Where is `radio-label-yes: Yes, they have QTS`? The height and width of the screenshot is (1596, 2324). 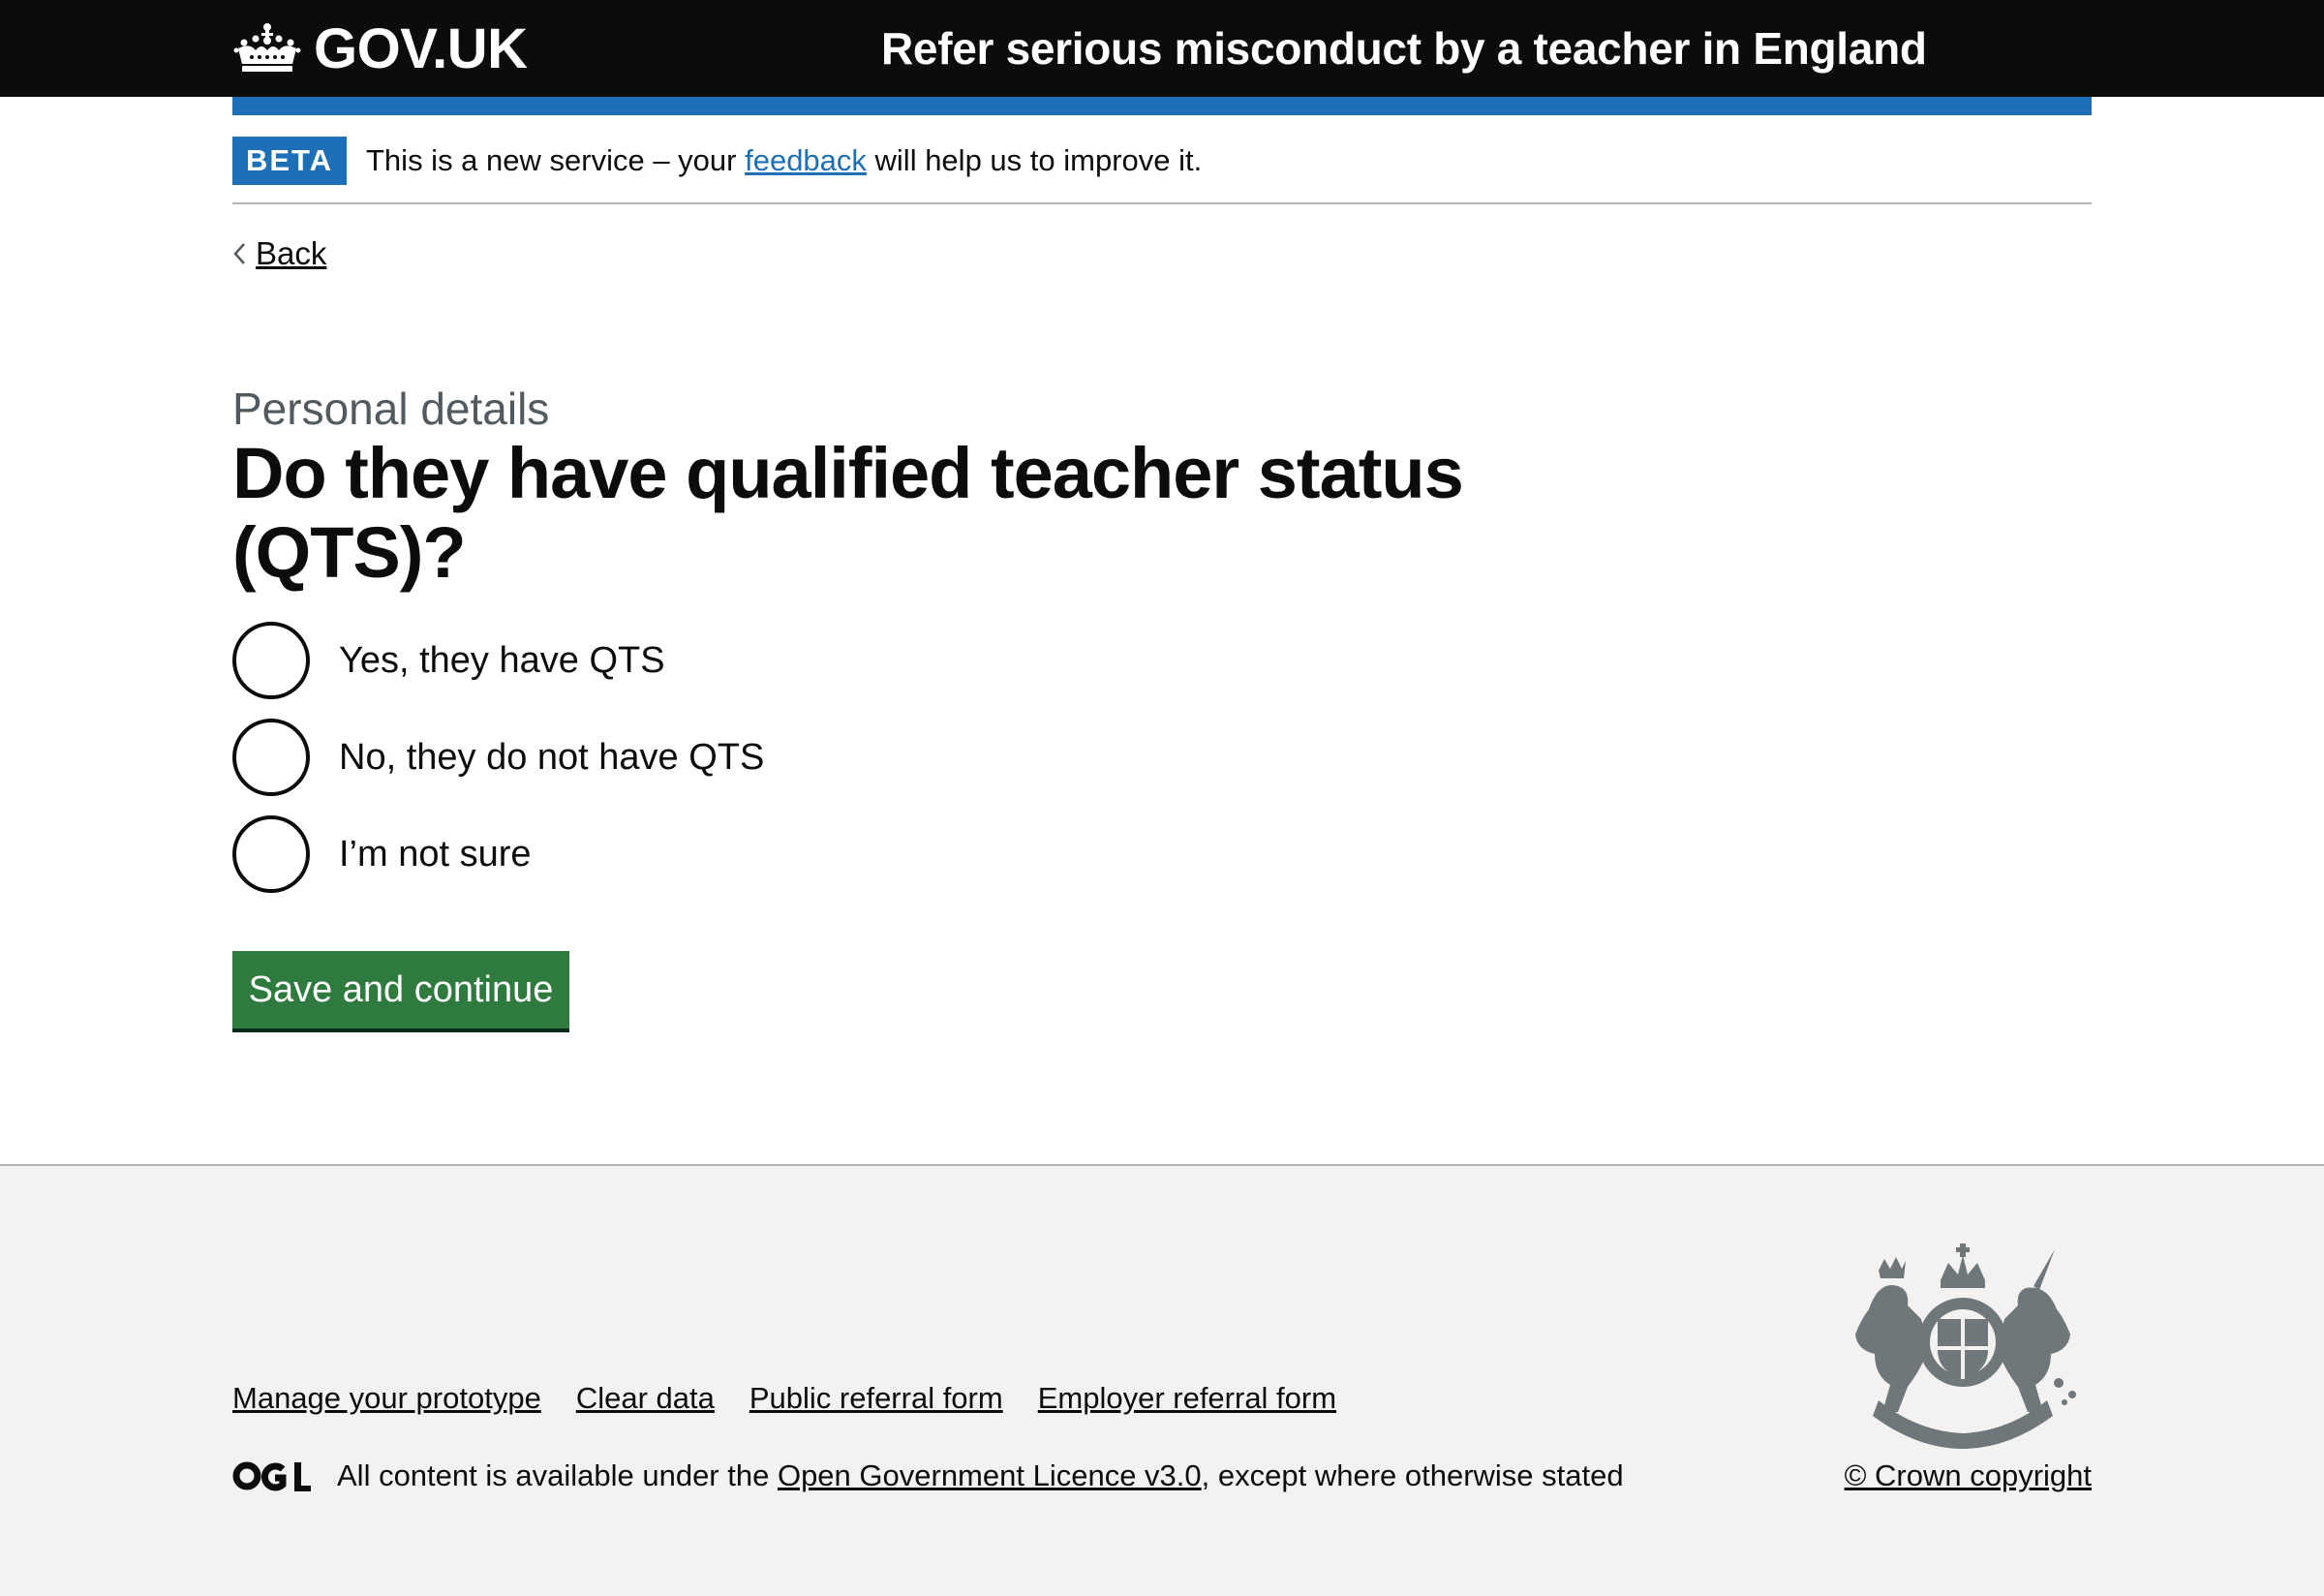 radio-label-yes: Yes, they have QTS is located at coordinates (502, 660).